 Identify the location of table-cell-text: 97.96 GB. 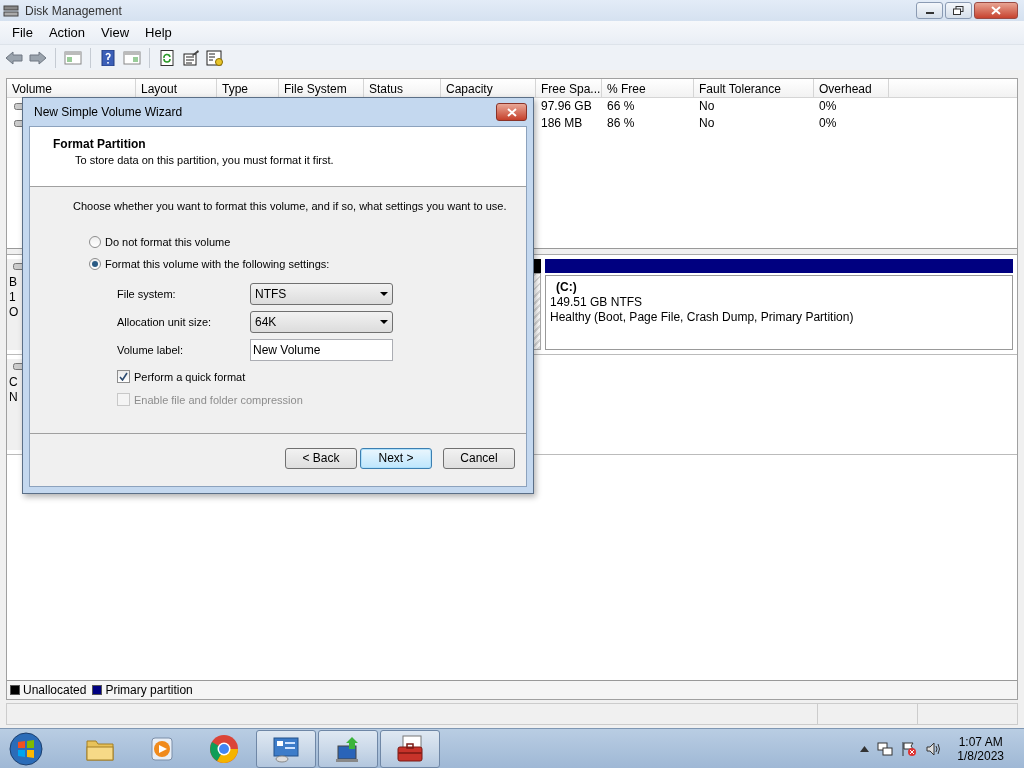
(566, 106).